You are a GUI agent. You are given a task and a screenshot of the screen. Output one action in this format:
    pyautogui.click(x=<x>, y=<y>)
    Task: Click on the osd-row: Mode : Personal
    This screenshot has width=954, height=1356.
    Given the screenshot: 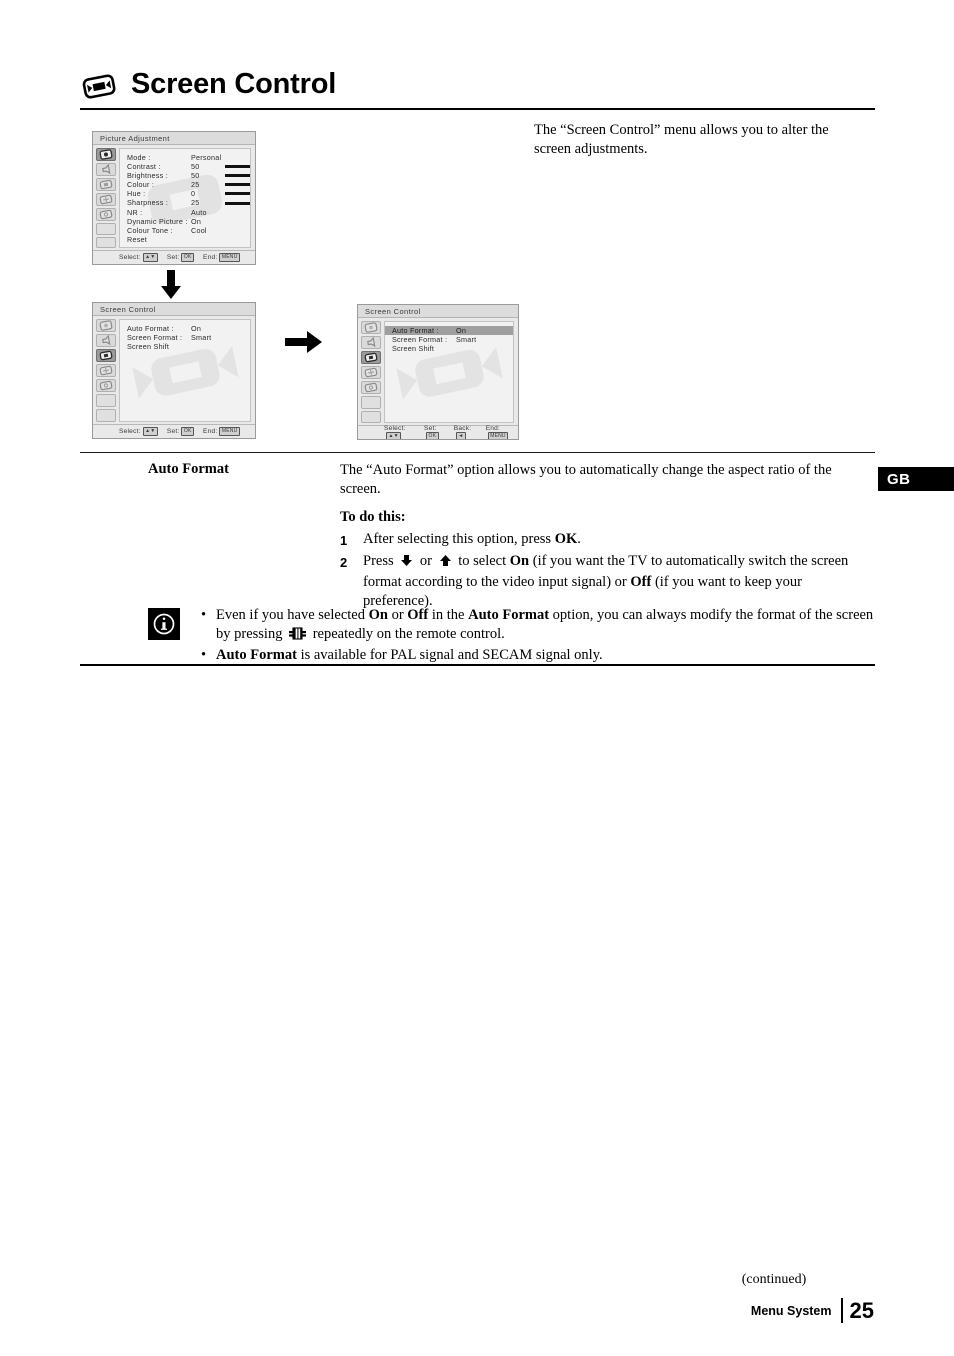 What is the action you would take?
    pyautogui.click(x=185, y=157)
    